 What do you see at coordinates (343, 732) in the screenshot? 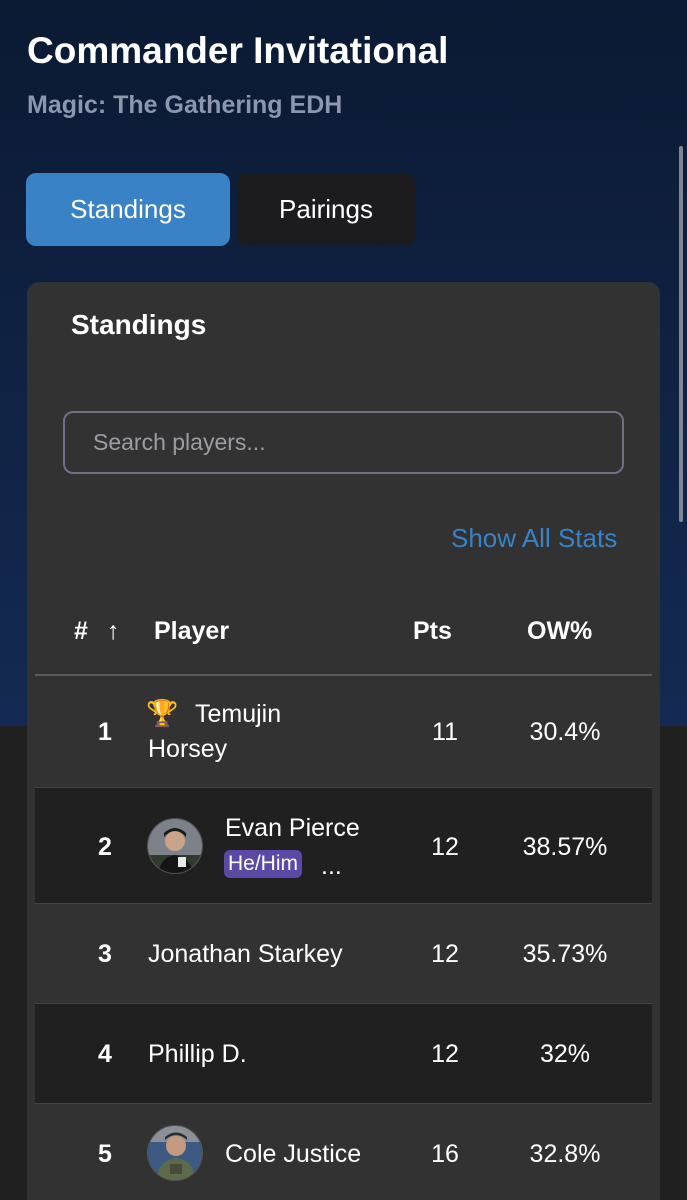
I see `table-row: 1 🏆 Temujin Horsey 11 30.4%` at bounding box center [343, 732].